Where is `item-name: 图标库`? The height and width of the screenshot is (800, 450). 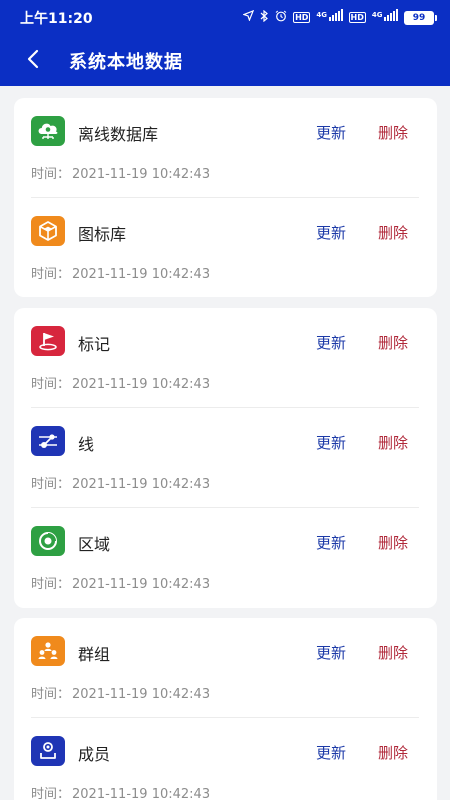
item-name: 图标库 is located at coordinates (102, 234).